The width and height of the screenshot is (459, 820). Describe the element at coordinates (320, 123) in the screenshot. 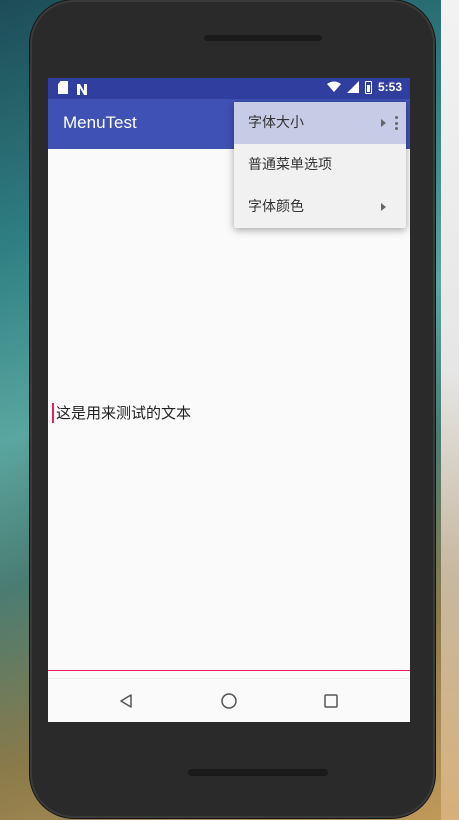

I see `menu-item-font-size: 字体大小` at that location.